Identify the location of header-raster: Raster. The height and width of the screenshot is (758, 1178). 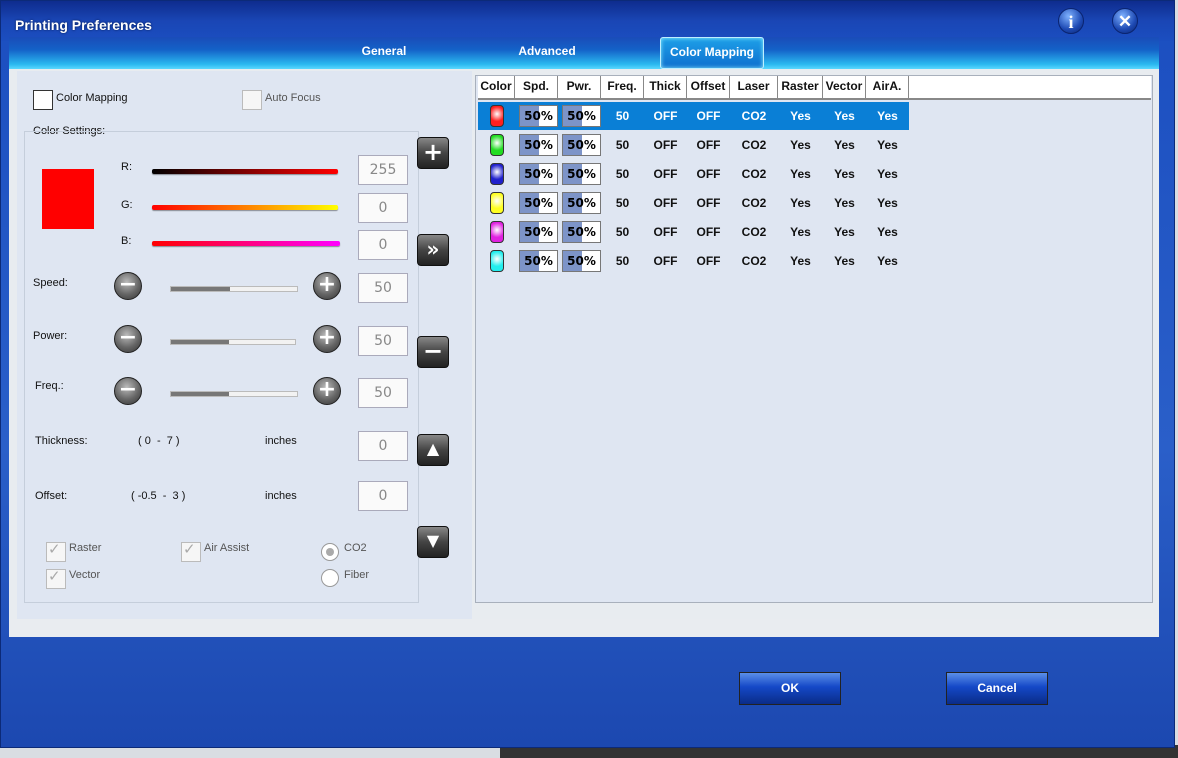
(800, 87).